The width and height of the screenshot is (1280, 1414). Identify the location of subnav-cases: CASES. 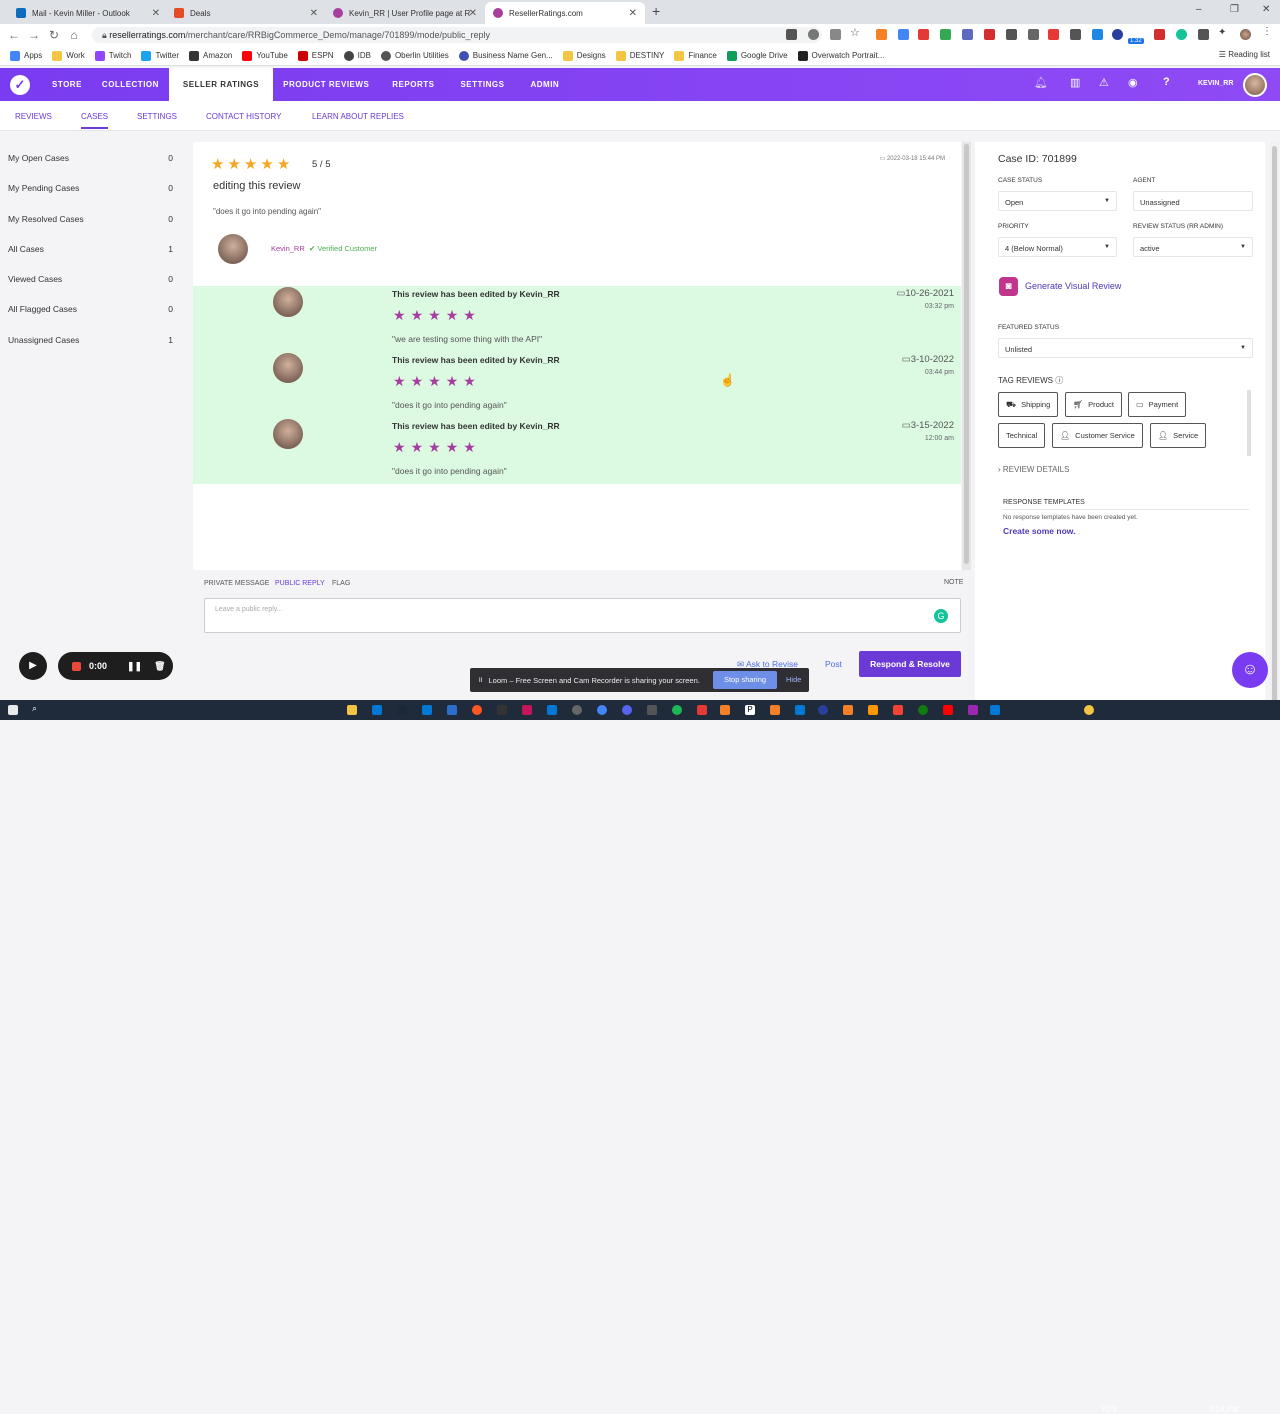
(95, 120).